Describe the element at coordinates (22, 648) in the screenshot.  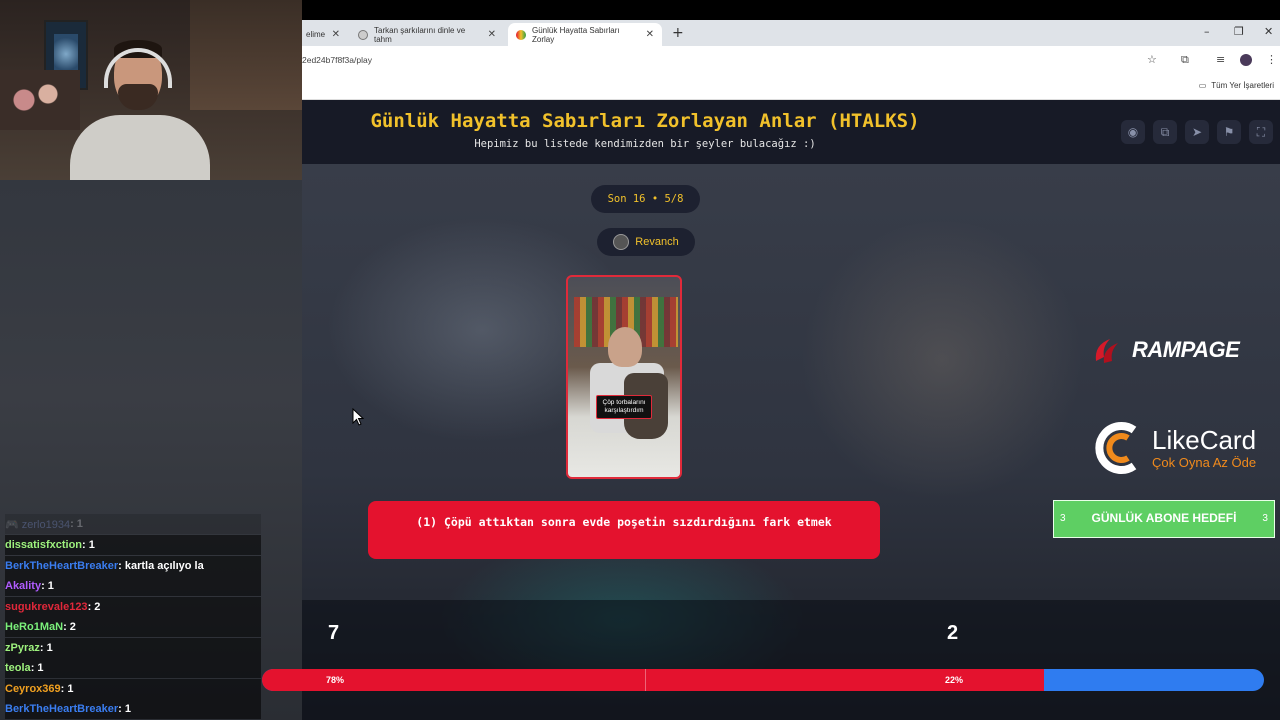
I see `chat-username: zPyraz` at that location.